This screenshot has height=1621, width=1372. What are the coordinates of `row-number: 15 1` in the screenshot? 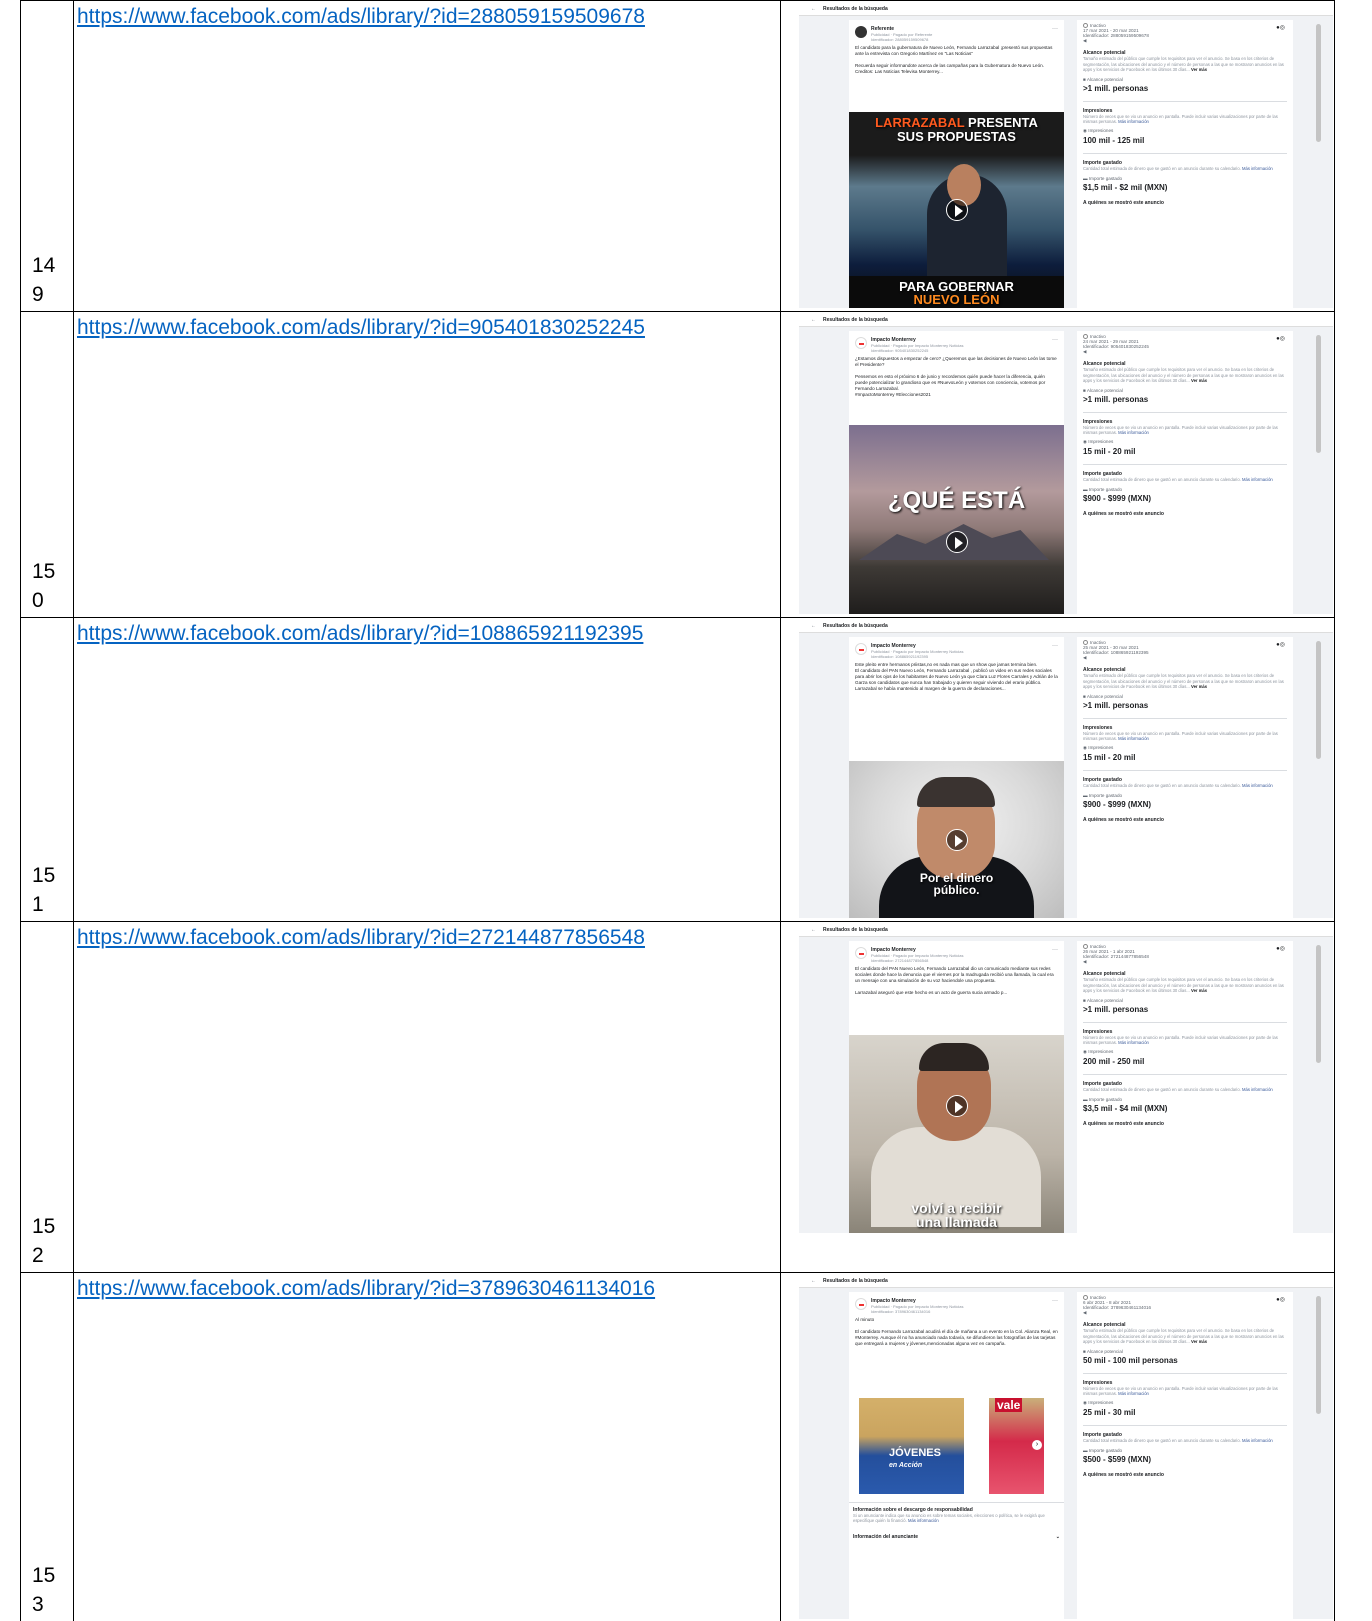 It's located at (44, 890).